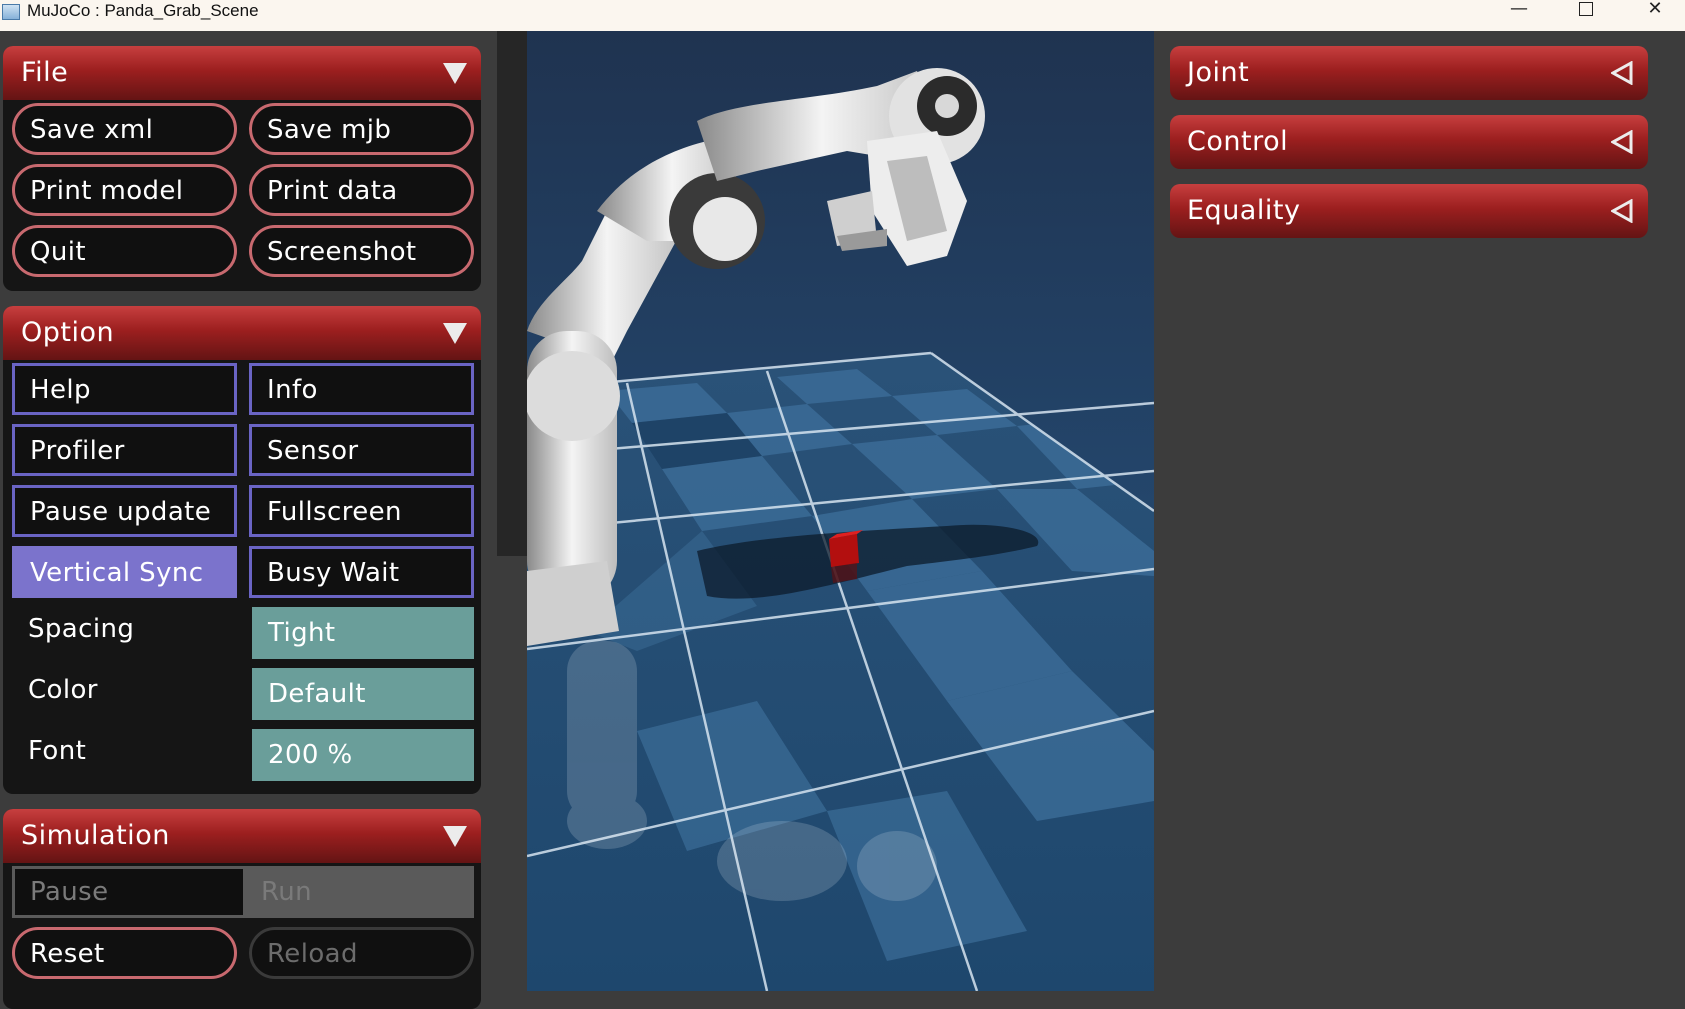  Describe the element at coordinates (124, 511) in the screenshot. I see `pause-update-toggle: Pause update` at that location.